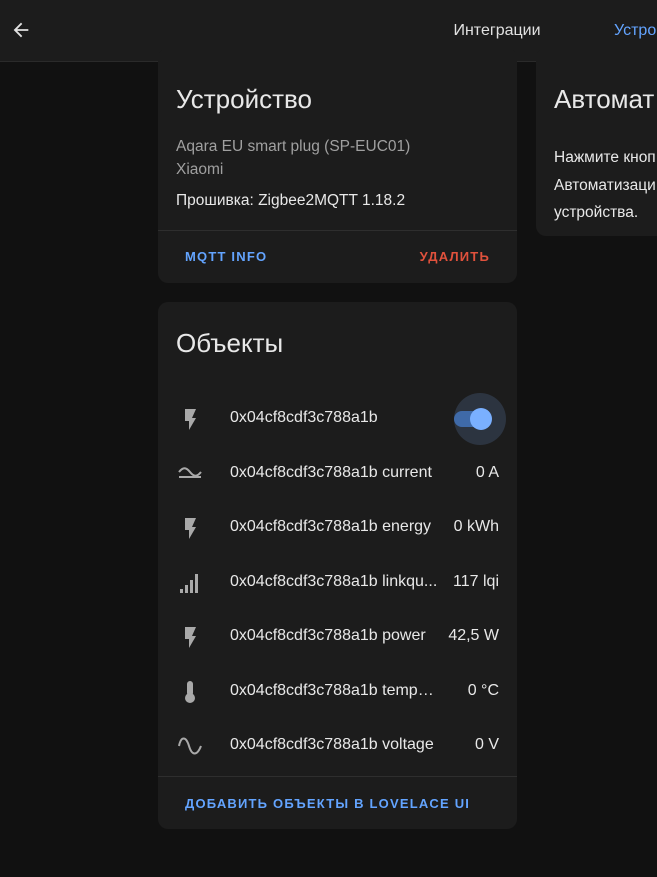 This screenshot has width=657, height=877. I want to click on entity-row-linkquality: 0x04cf8cdf3c788a1b linkqu... 117 lqi, so click(337, 583).